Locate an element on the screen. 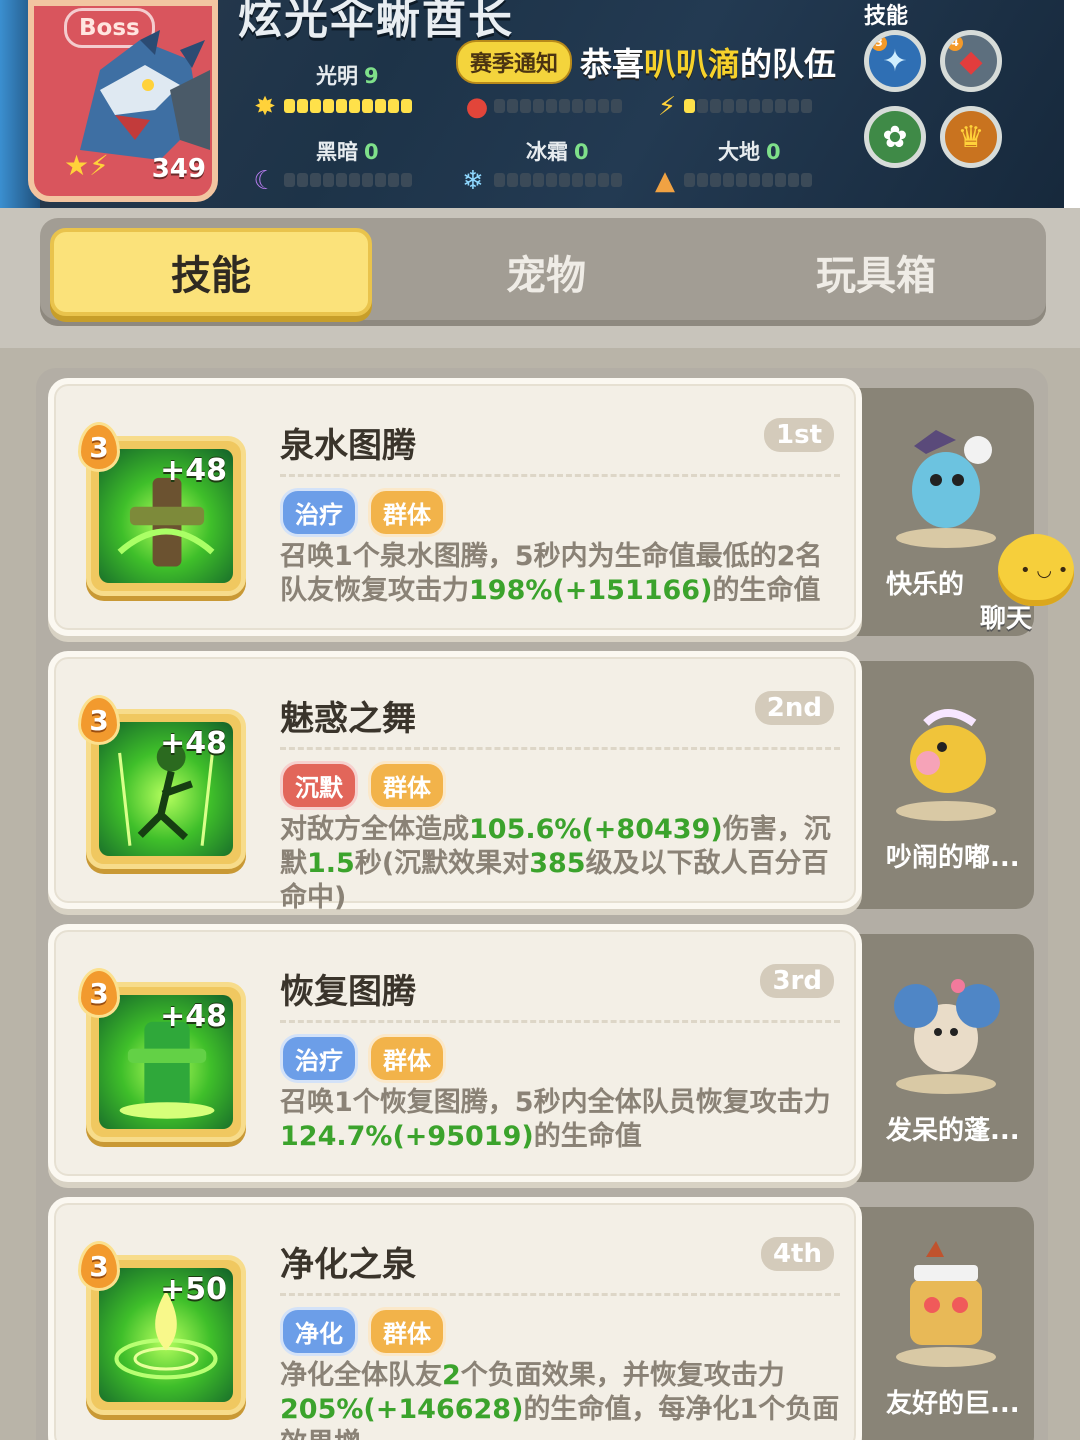 This screenshot has height=1440, width=1080. boss-portrait: Boss ★⚡ 349 is located at coordinates (123, 101).